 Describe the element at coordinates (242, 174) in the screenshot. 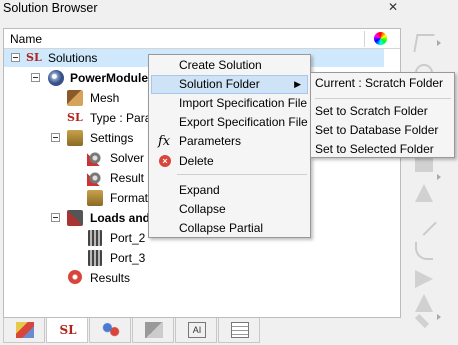

I see `menu-separator` at that location.